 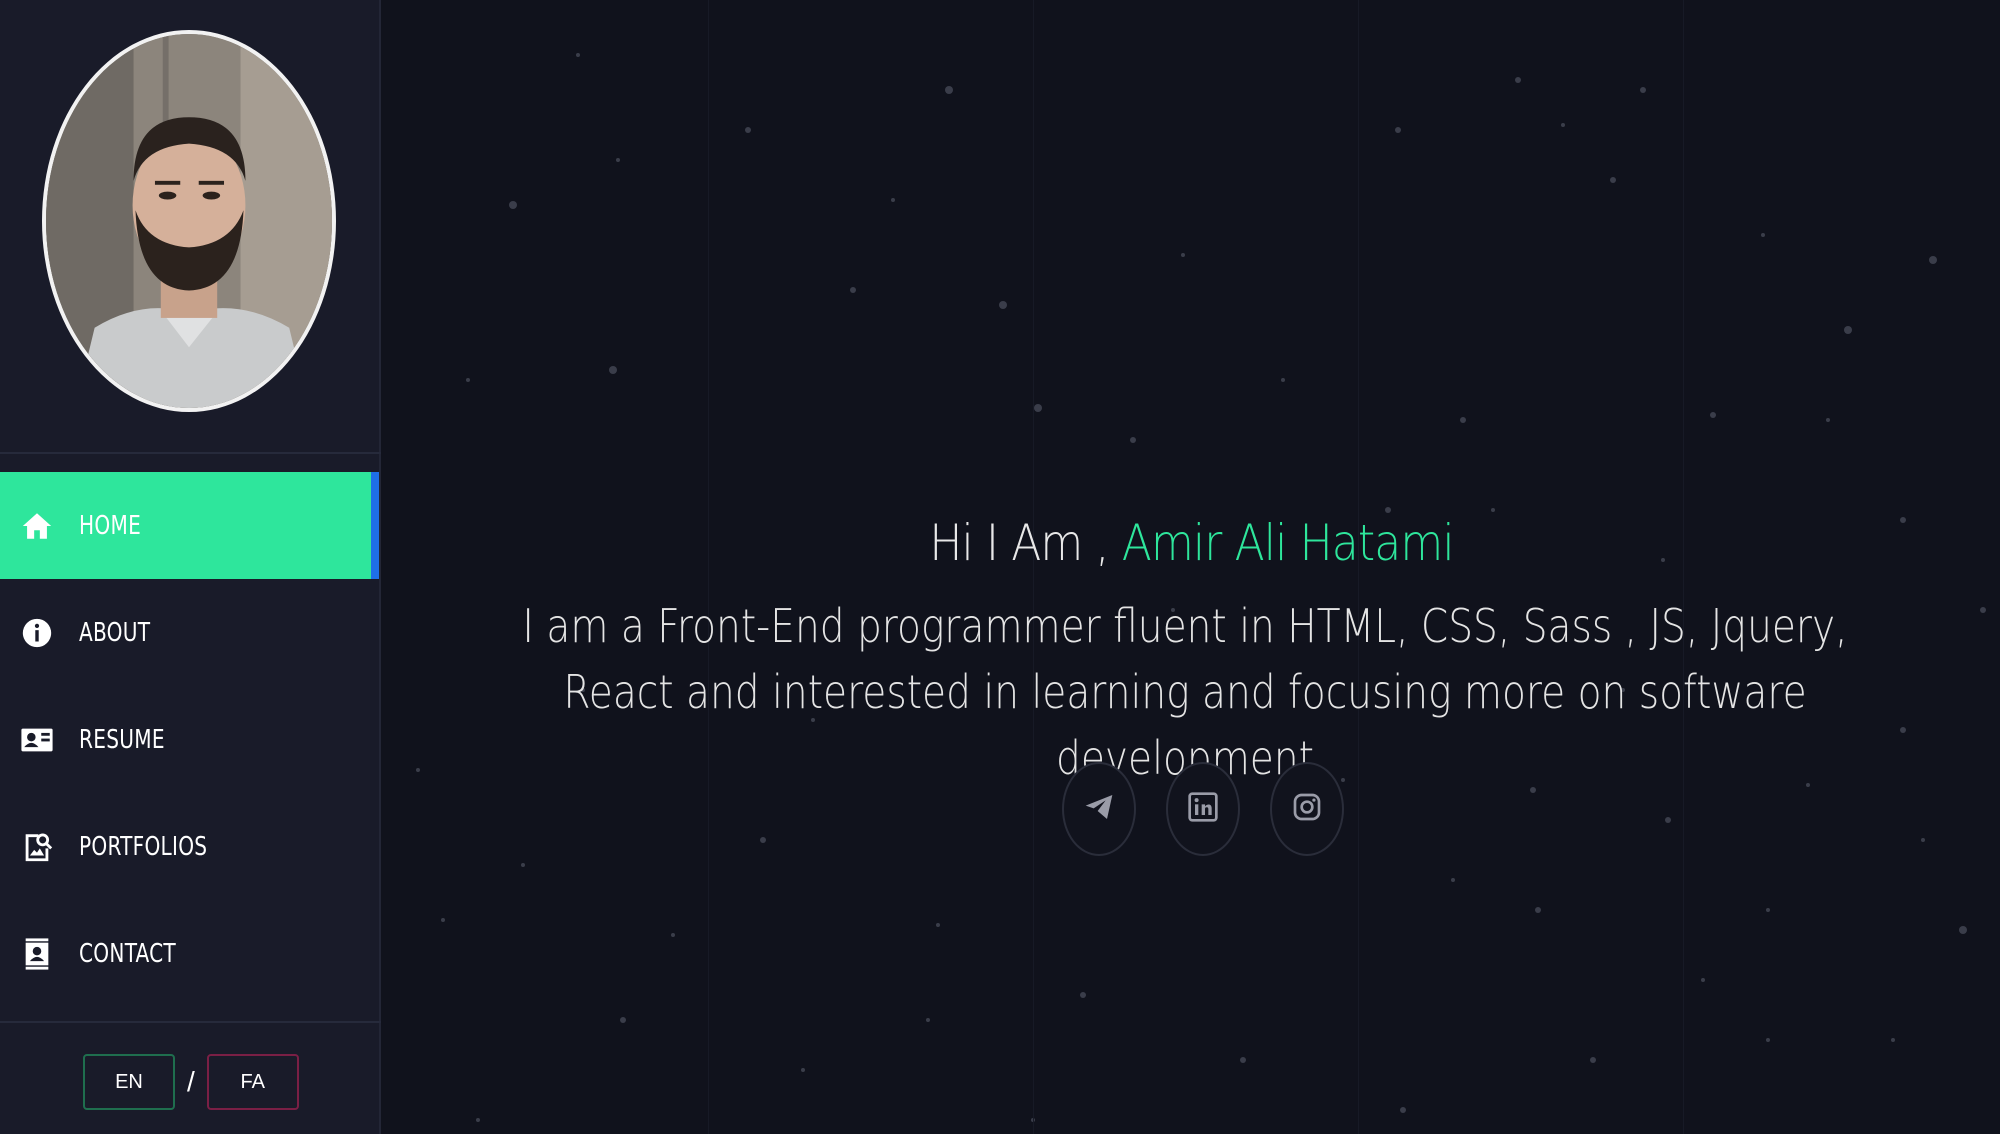 What do you see at coordinates (143, 846) in the screenshot?
I see `sidebar-item-label: PORTFOLIOS` at bounding box center [143, 846].